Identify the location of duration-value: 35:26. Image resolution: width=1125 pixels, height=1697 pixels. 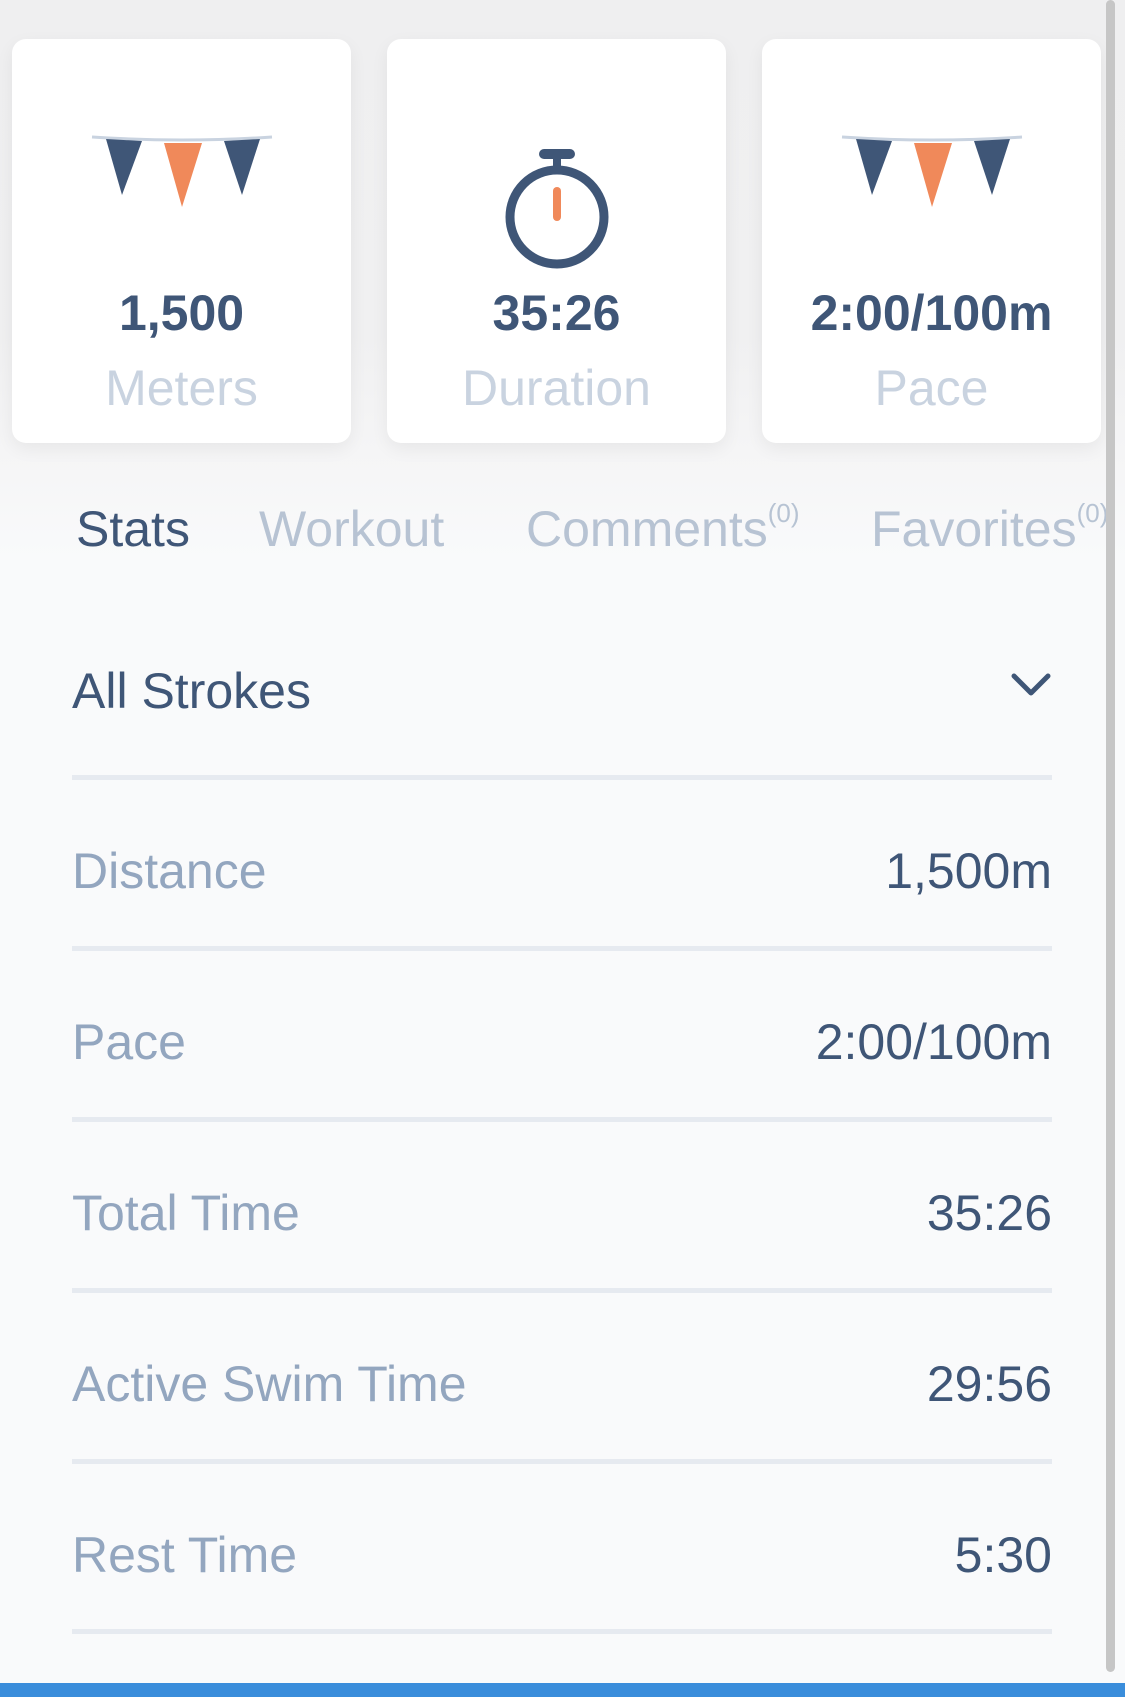
(556, 313).